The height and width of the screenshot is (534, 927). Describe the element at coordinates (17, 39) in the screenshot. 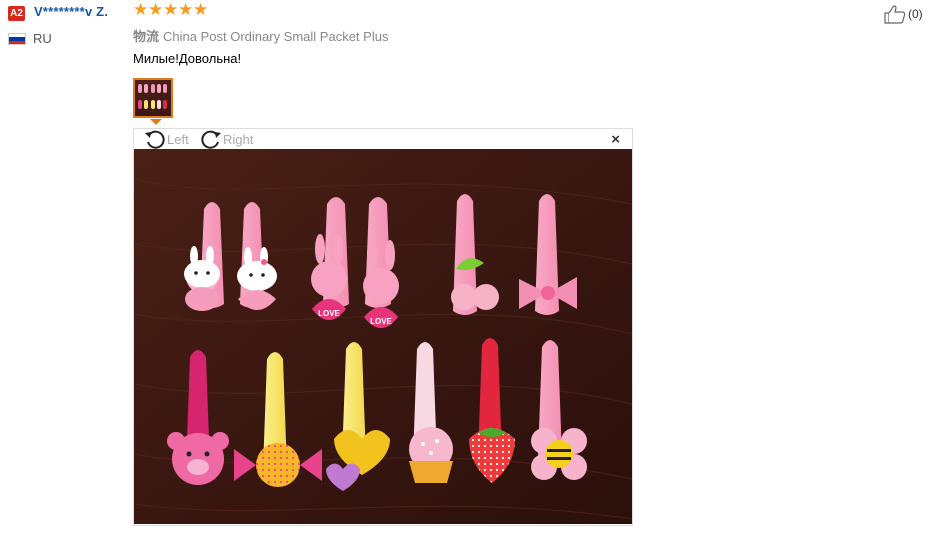

I see `country-flag-icon` at that location.